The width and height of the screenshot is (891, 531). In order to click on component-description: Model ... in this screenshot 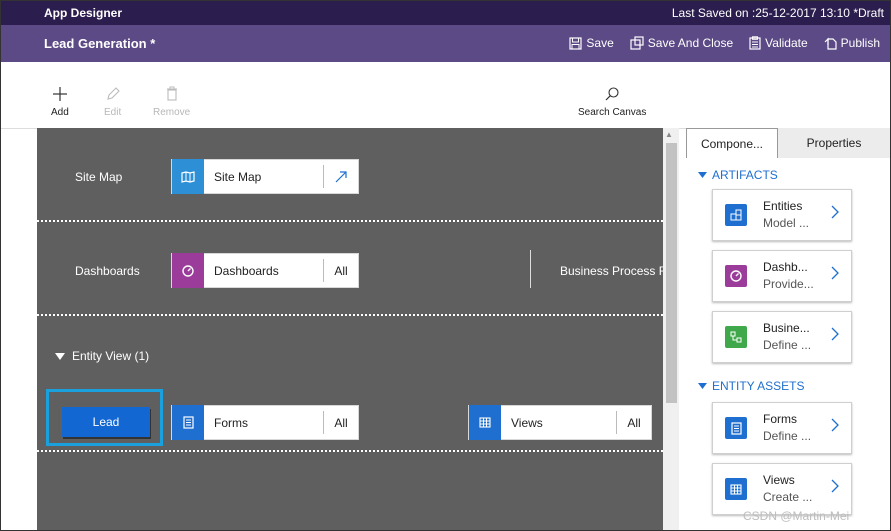, I will do `click(786, 223)`.